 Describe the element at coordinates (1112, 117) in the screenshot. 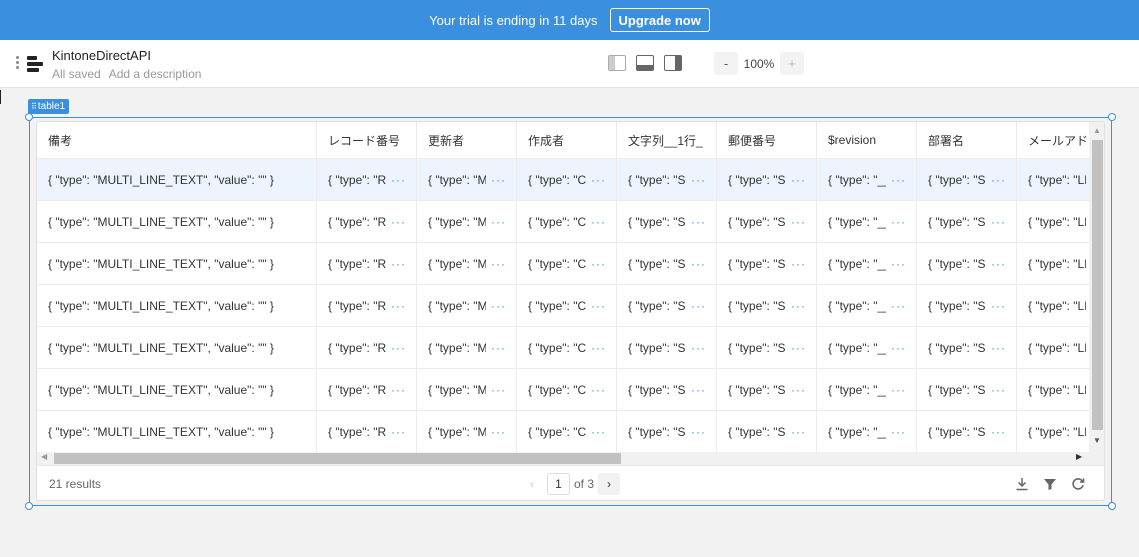

I see `resize-handle-top-right` at that location.